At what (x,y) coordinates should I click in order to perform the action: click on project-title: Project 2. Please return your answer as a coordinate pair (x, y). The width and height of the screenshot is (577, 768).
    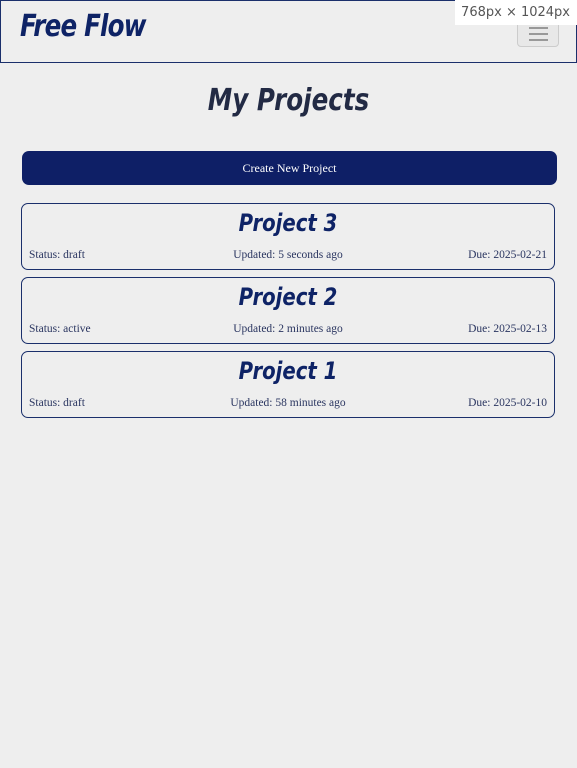
    Looking at the image, I should click on (288, 297).